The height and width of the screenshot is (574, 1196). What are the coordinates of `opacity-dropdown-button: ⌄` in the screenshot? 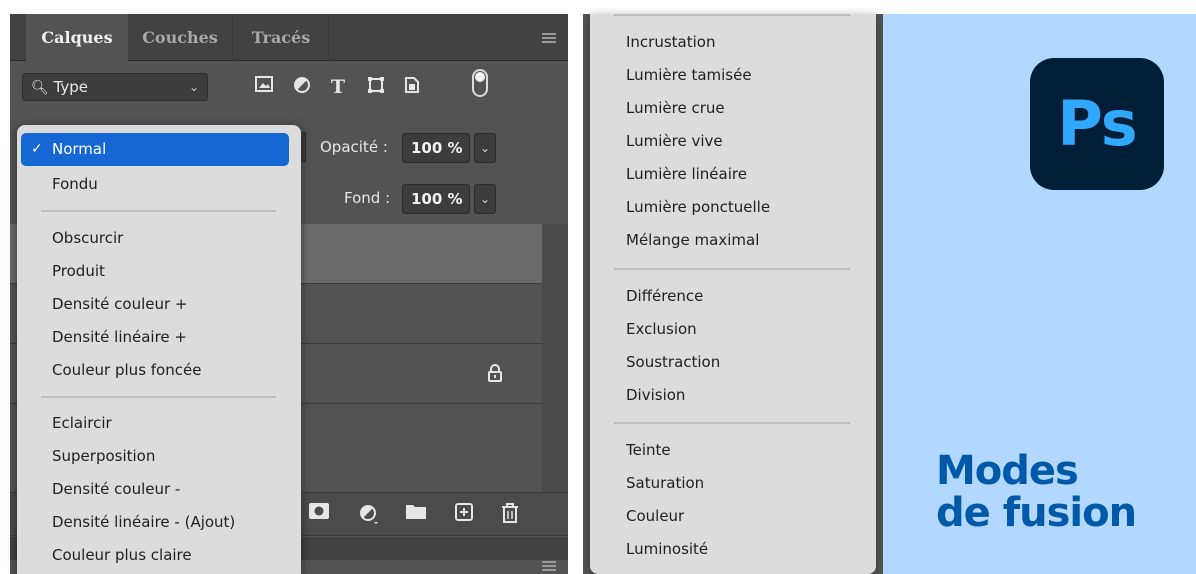 It's located at (485, 148).